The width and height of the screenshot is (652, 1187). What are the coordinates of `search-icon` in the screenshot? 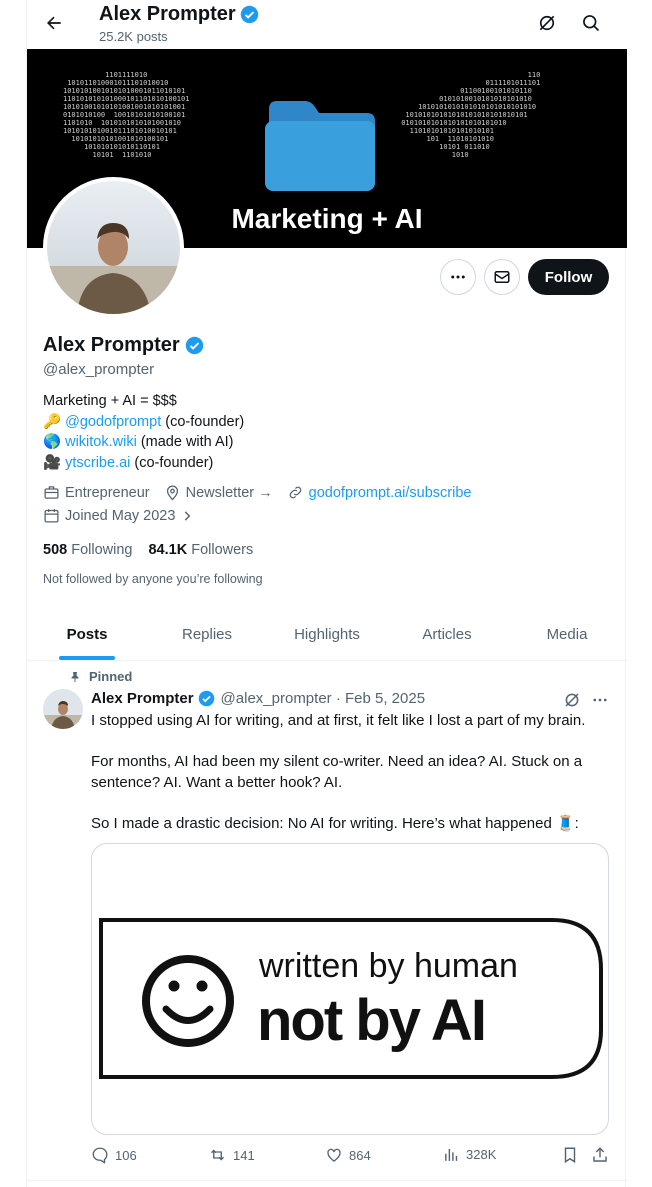 It's located at (591, 23).